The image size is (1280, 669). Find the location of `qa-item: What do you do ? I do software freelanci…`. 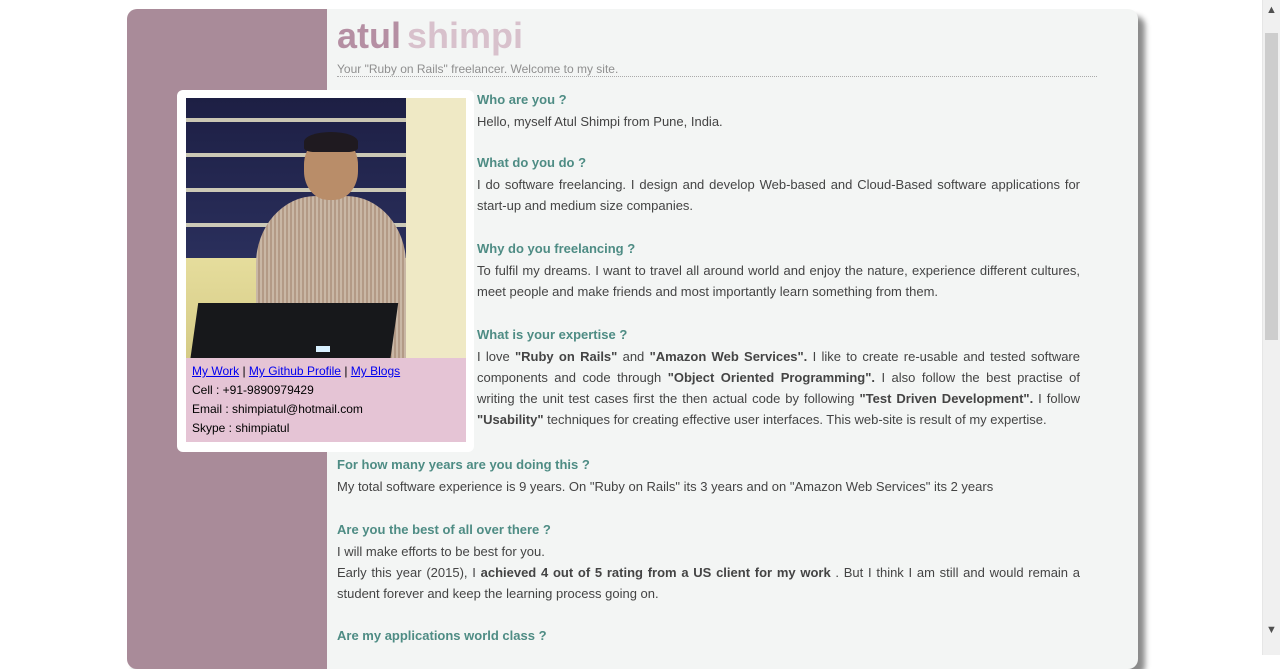

qa-item: What do you do ? I do software freelanci… is located at coordinates (778, 184).